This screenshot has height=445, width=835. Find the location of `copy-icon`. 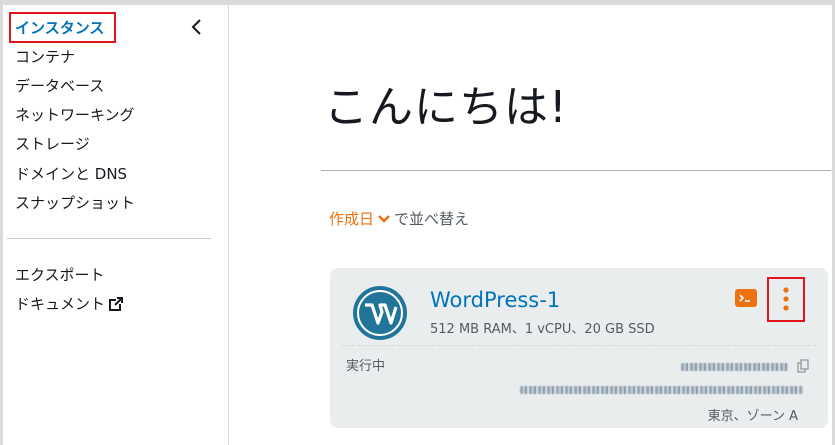

copy-icon is located at coordinates (803, 366).